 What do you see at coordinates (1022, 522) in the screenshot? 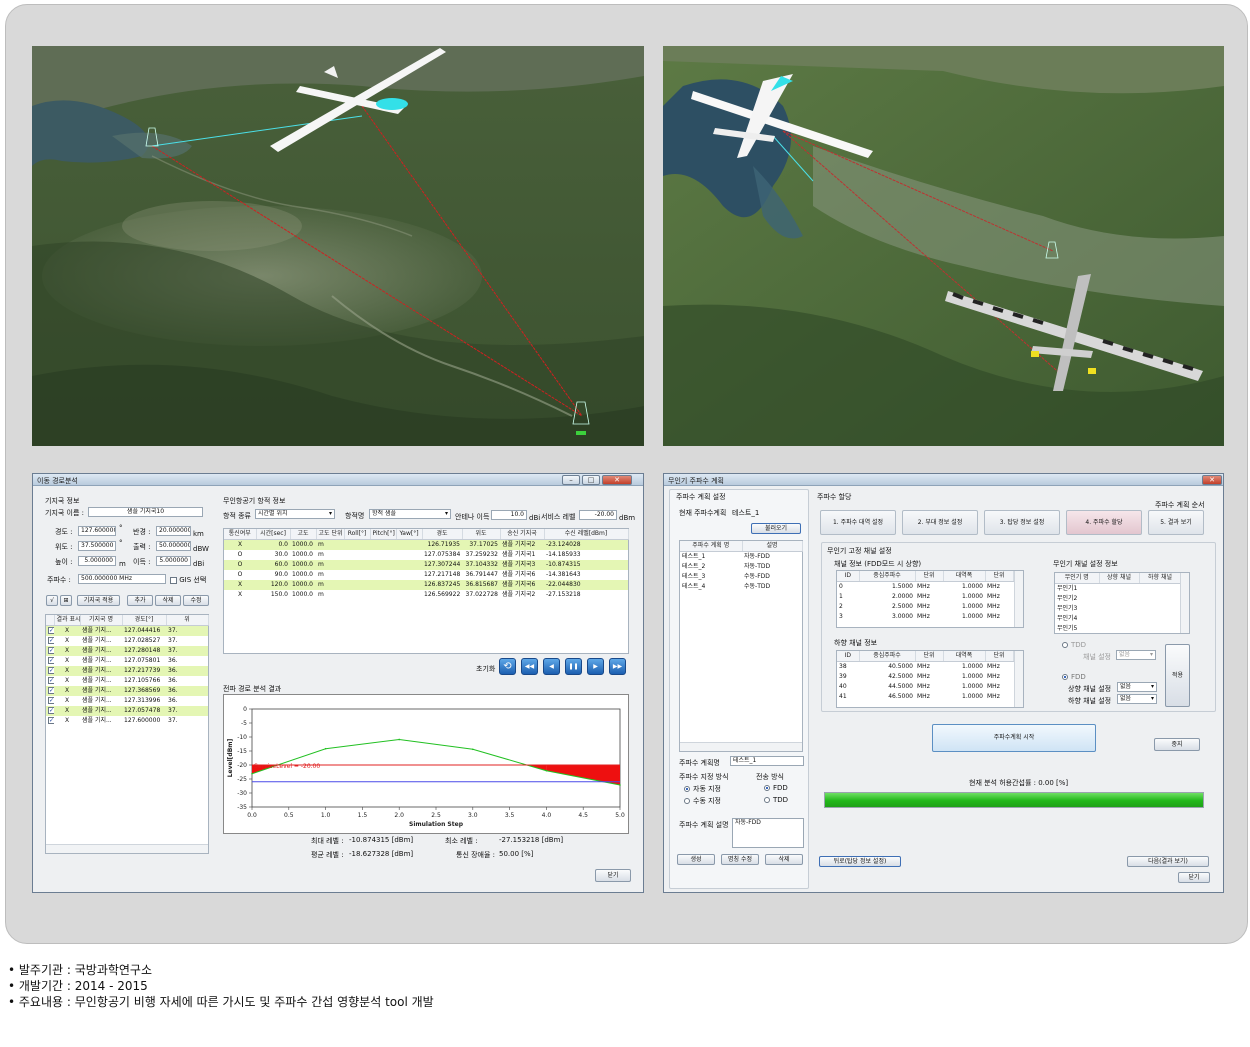
I see `step-tab-3: 3. 탑당 정보 설정` at bounding box center [1022, 522].